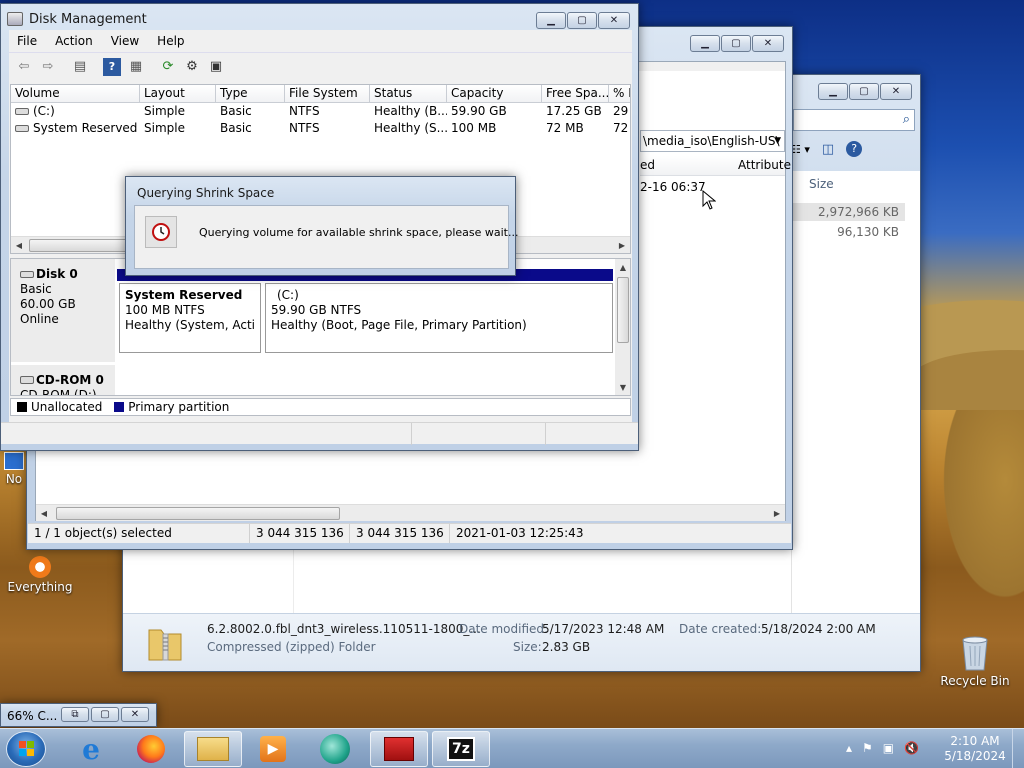  I want to click on cell-capacity: 59.90 GB, so click(479, 111).